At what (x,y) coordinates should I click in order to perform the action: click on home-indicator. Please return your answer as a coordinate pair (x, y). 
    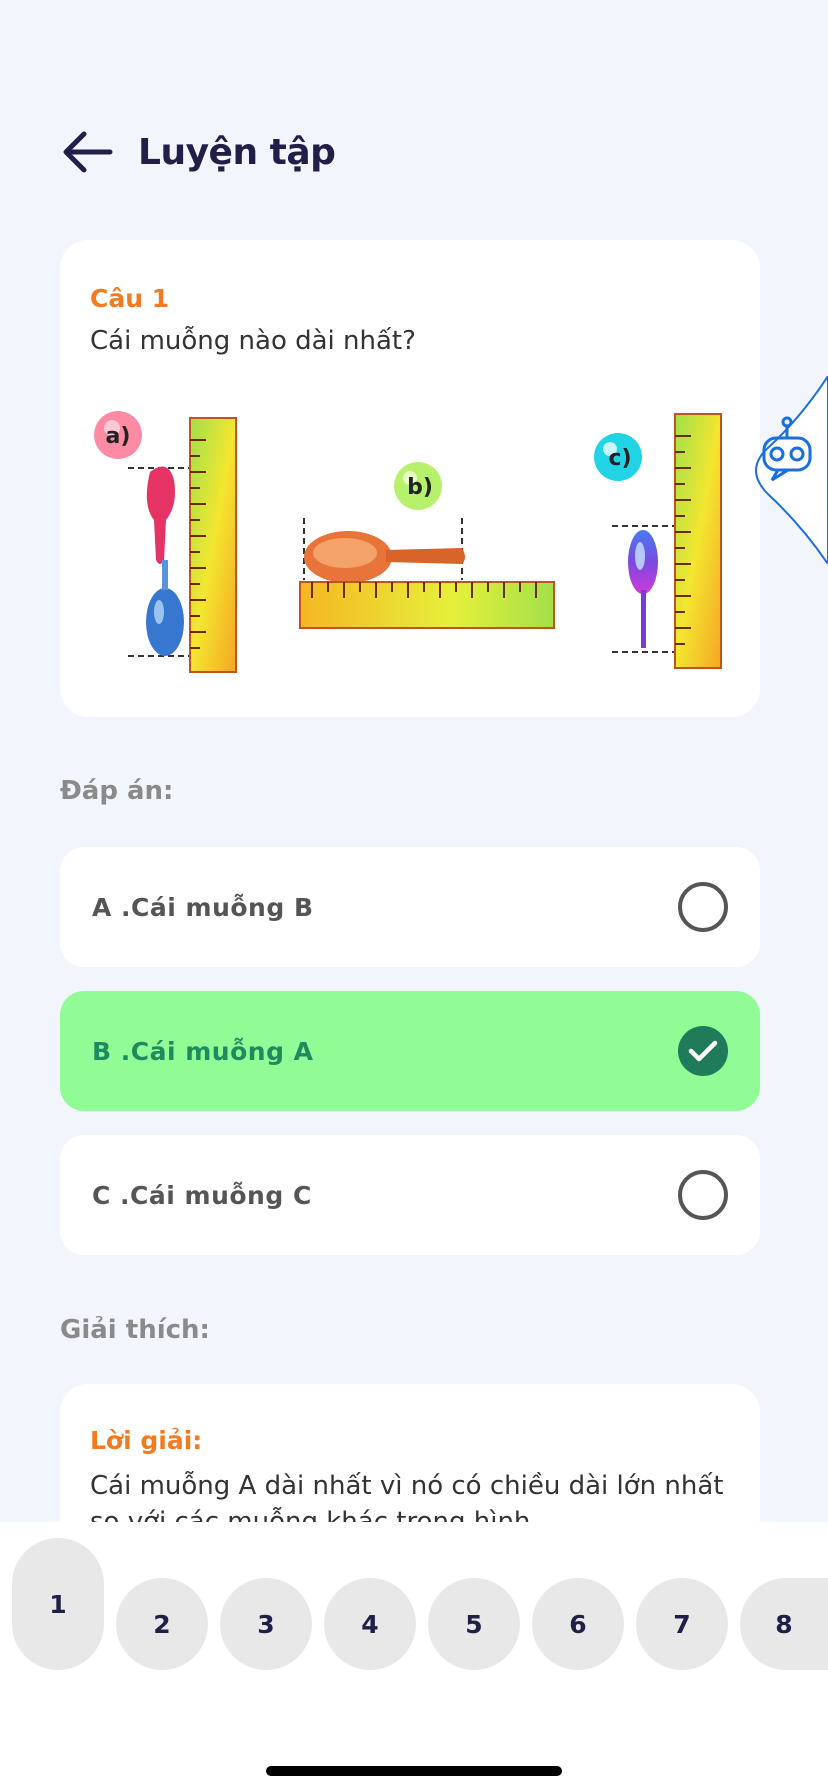
    Looking at the image, I should click on (414, 1771).